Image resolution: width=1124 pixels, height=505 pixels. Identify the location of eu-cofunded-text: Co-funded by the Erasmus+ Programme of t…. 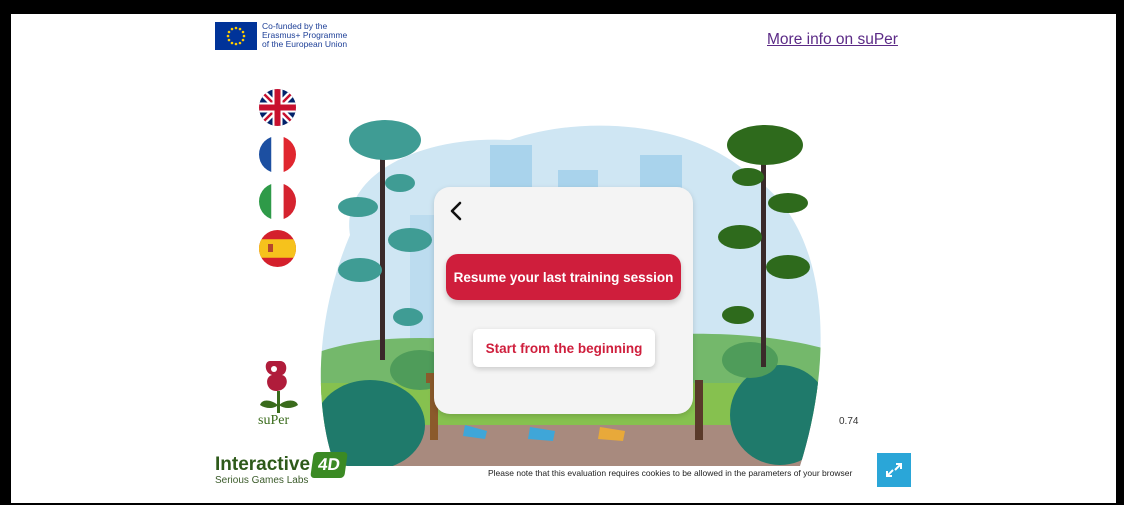
(304, 35).